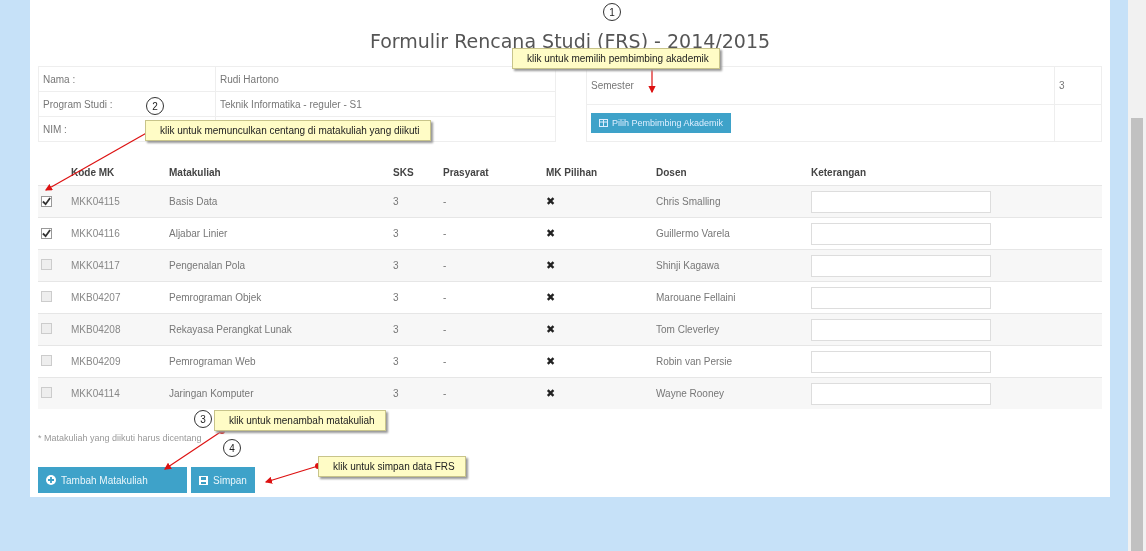 This screenshot has width=1146, height=551. I want to click on form-title: Formulir Rencana Studi (FRS) - 2014/2015, so click(570, 41).